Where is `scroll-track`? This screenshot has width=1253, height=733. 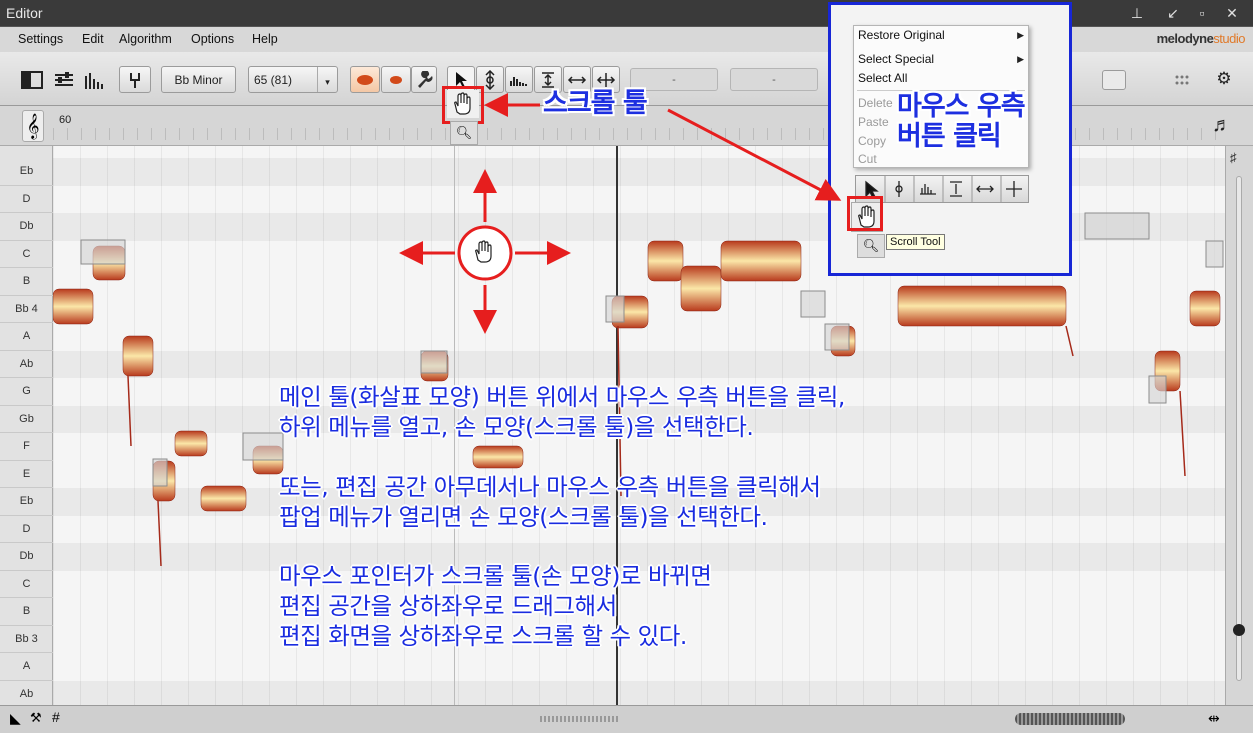
scroll-track is located at coordinates (1239, 428).